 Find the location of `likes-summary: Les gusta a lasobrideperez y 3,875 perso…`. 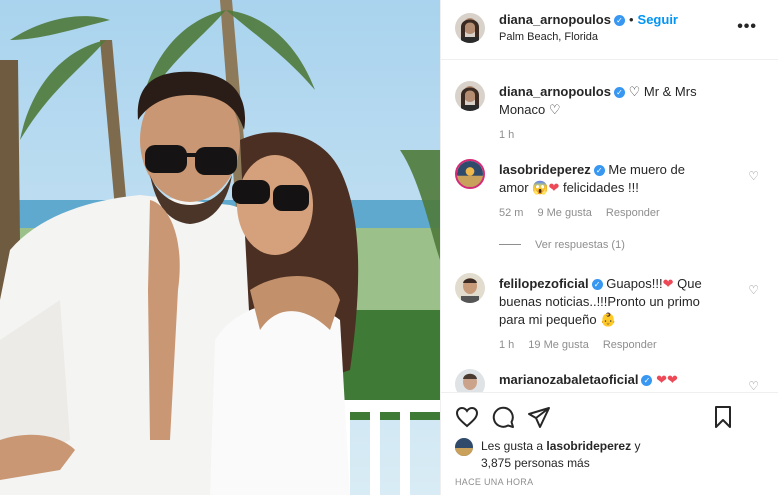

likes-summary: Les gusta a lasobrideperez y 3,875 perso… is located at coordinates (598, 455).